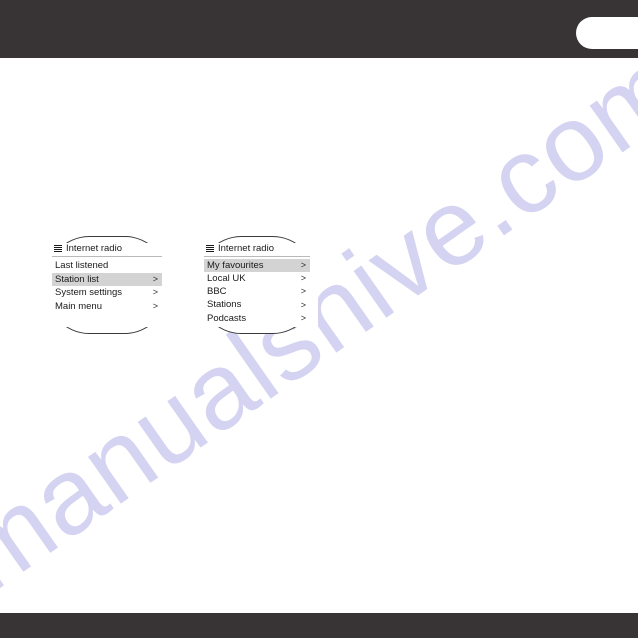 Image resolution: width=638 pixels, height=638 pixels. What do you see at coordinates (217, 292) in the screenshot?
I see `menu-item-label: BBC` at bounding box center [217, 292].